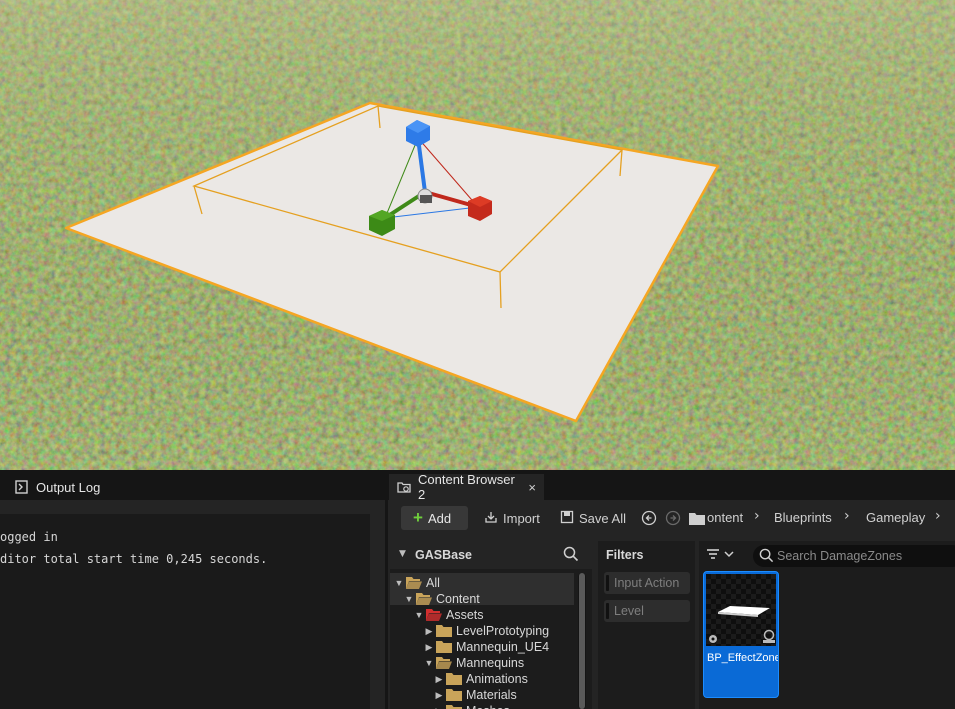 This screenshot has height=709, width=955. I want to click on content-browser-tabstrip: Content Browser 2 ×, so click(671, 486).